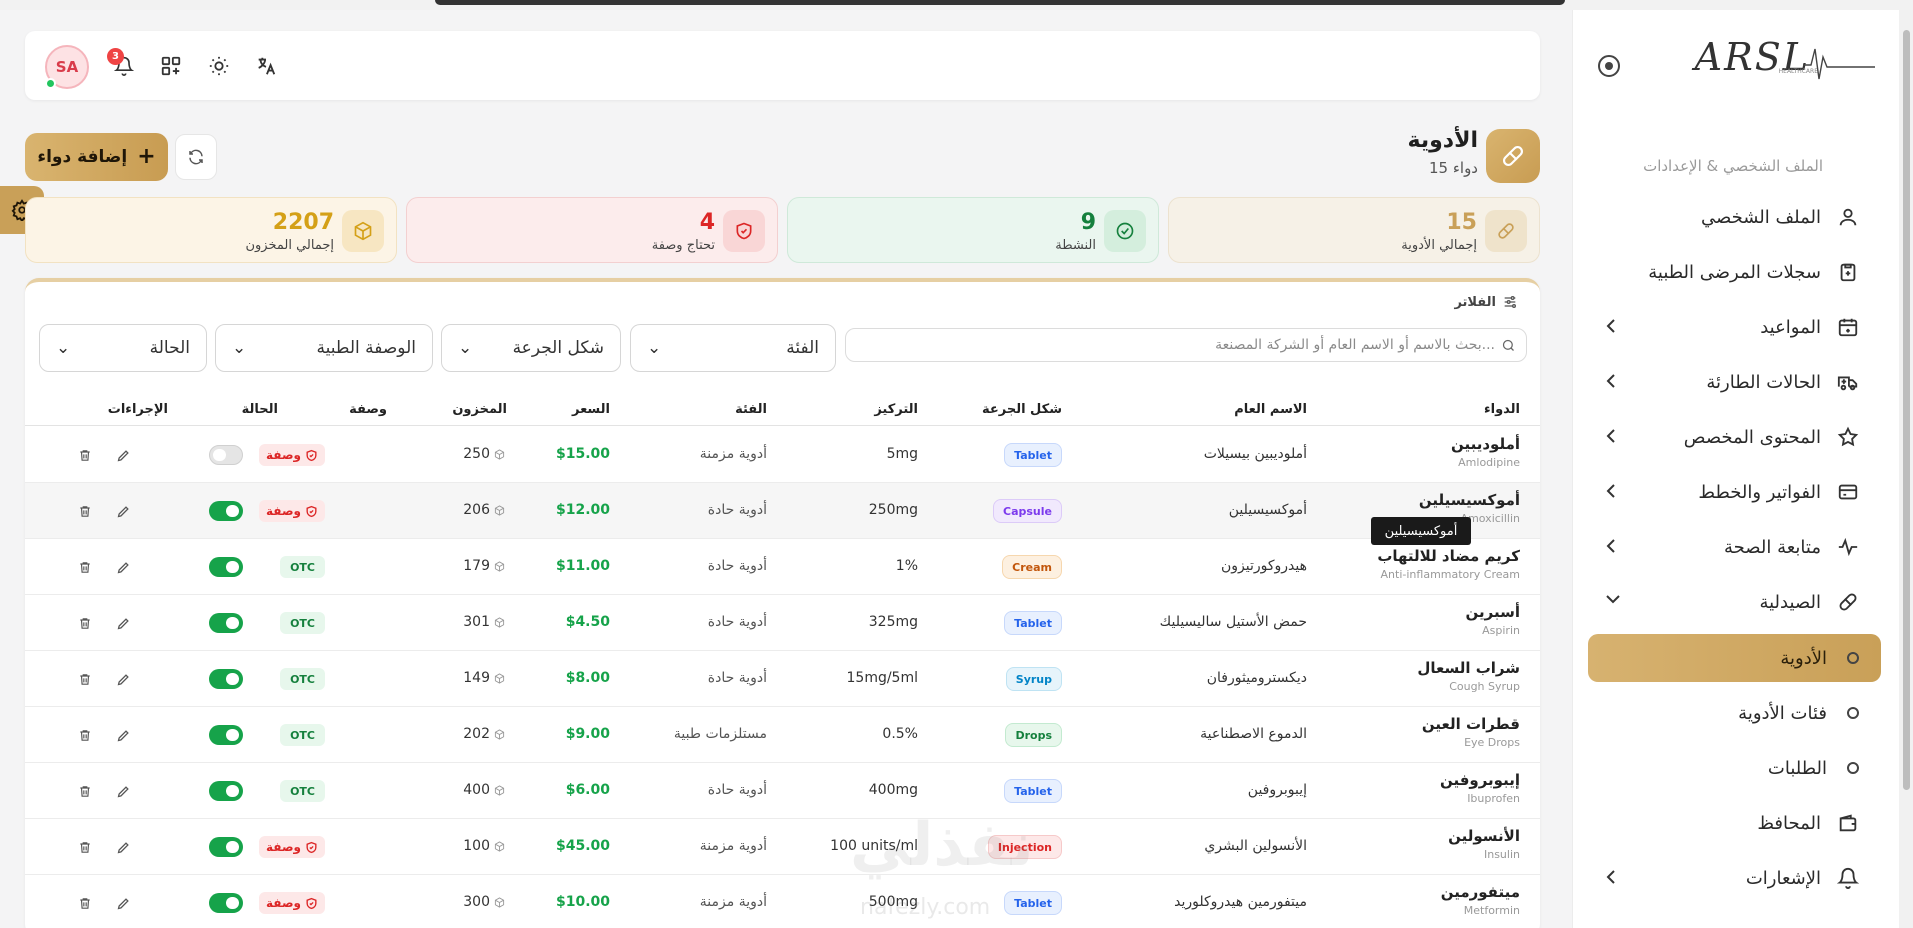  I want to click on otc-badge: OTC, so click(302, 735).